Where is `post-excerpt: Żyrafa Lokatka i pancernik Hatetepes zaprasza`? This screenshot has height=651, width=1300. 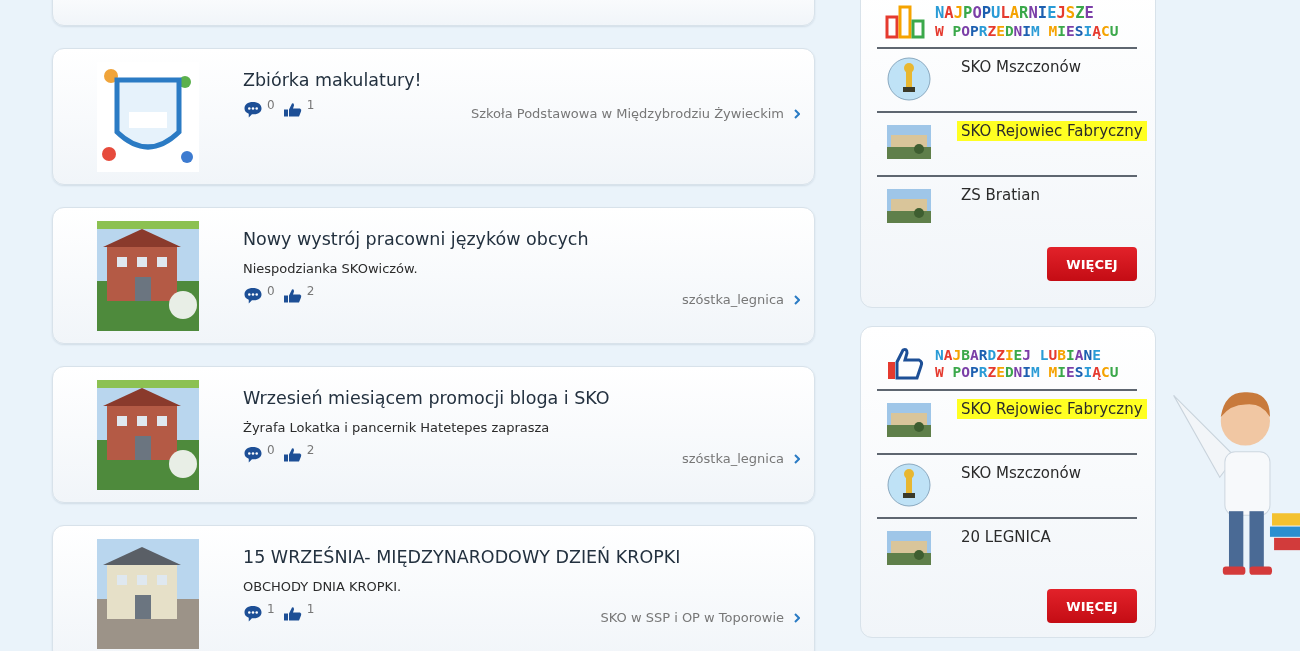
post-excerpt: Żyrafa Lokatka i pancernik Hatetepes zaprasza is located at coordinates (397, 427).